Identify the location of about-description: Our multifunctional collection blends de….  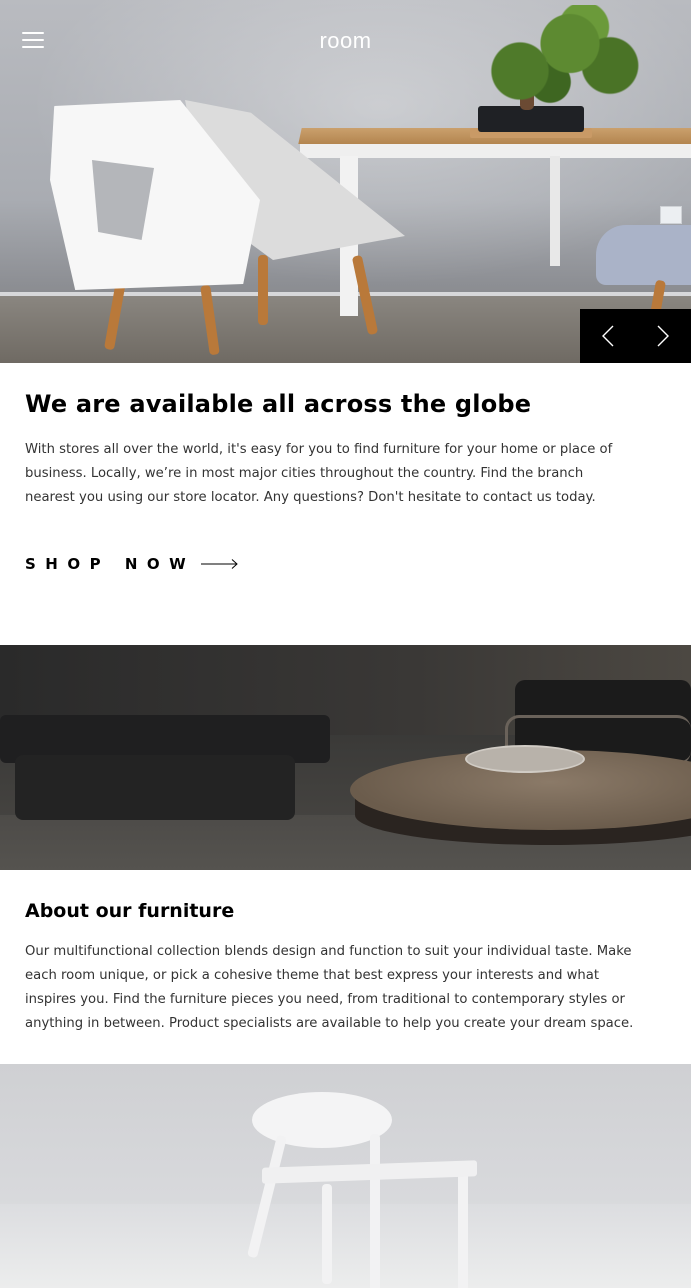
(329, 987).